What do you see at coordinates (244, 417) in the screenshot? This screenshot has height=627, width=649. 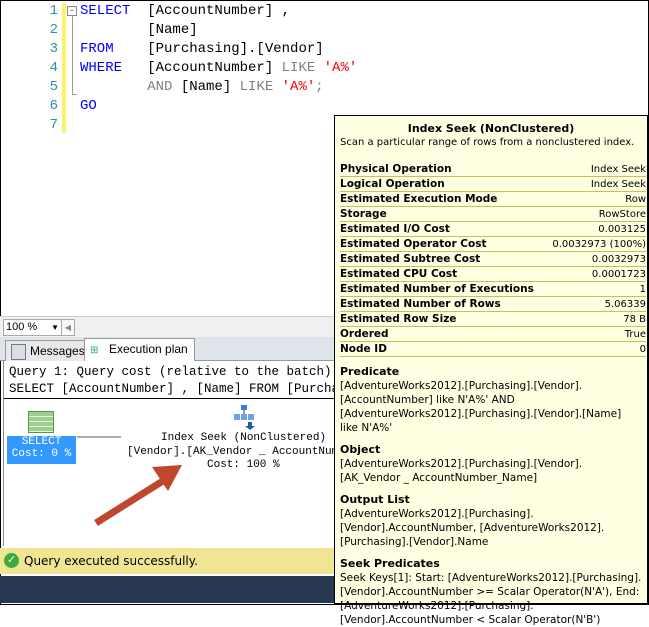 I see `index-seek-icon` at bounding box center [244, 417].